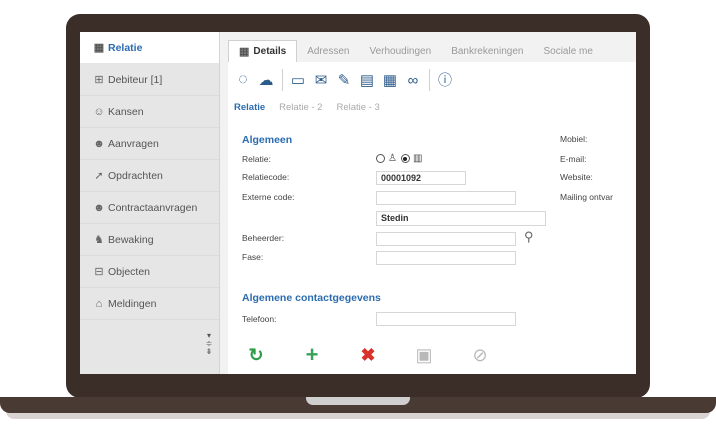 The height and width of the screenshot is (432, 716). What do you see at coordinates (270, 51) in the screenshot?
I see `tab-label: Details` at bounding box center [270, 51].